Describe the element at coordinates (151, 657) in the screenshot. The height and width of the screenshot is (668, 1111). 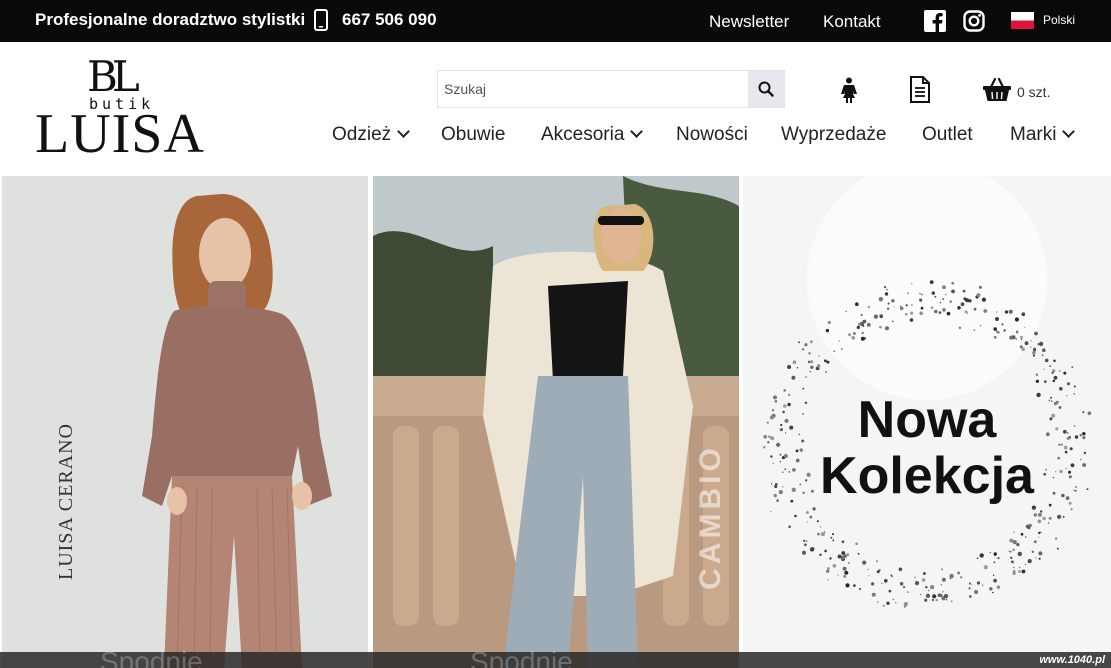
I see `banner-caption-1: Spodnie` at that location.